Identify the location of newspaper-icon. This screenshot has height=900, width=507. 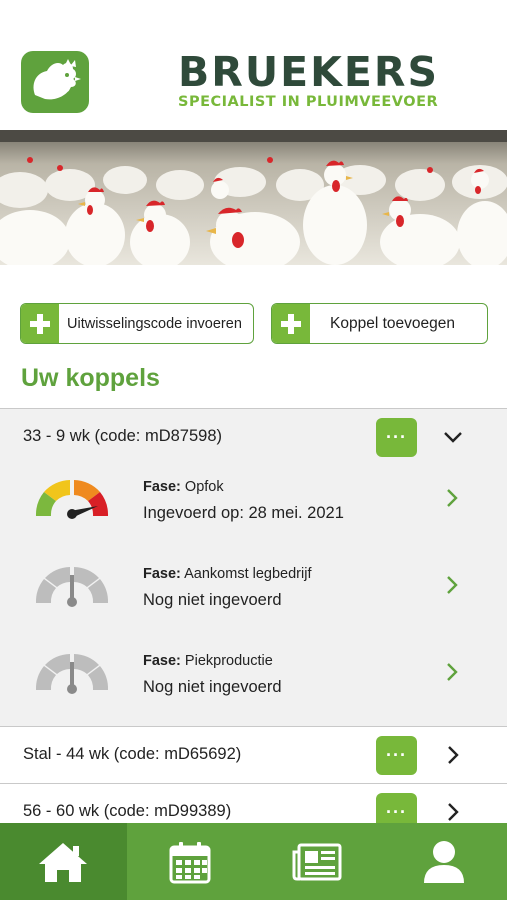
(317, 861).